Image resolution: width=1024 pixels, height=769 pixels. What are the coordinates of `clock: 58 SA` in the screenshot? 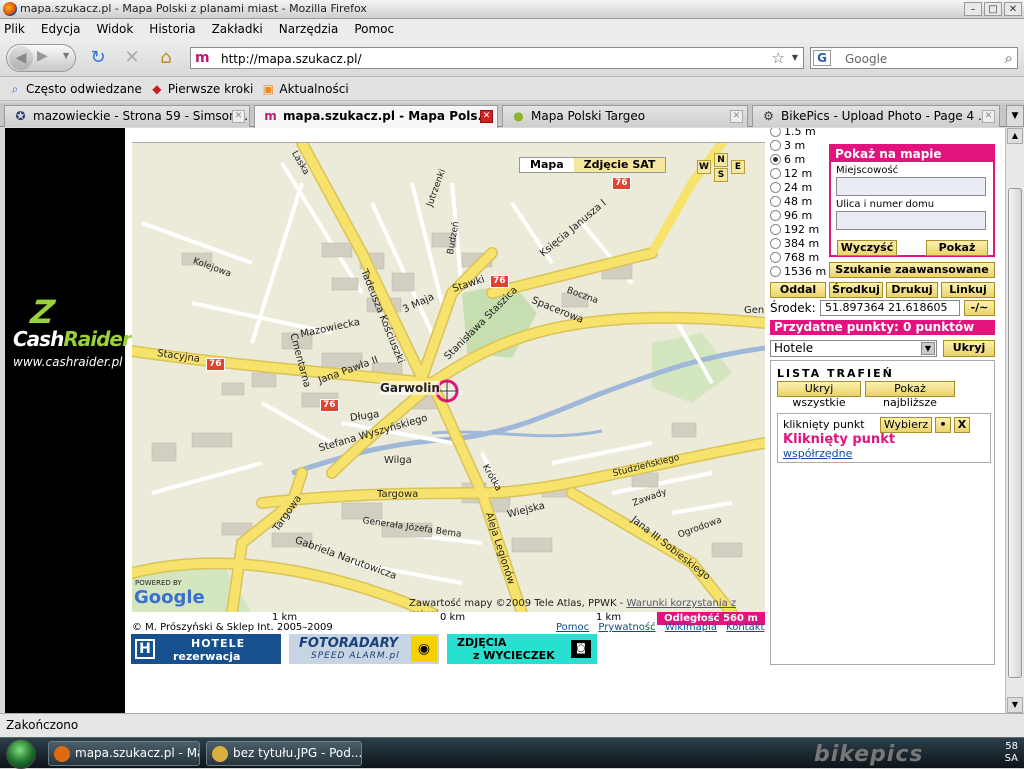 It's located at (1011, 753).